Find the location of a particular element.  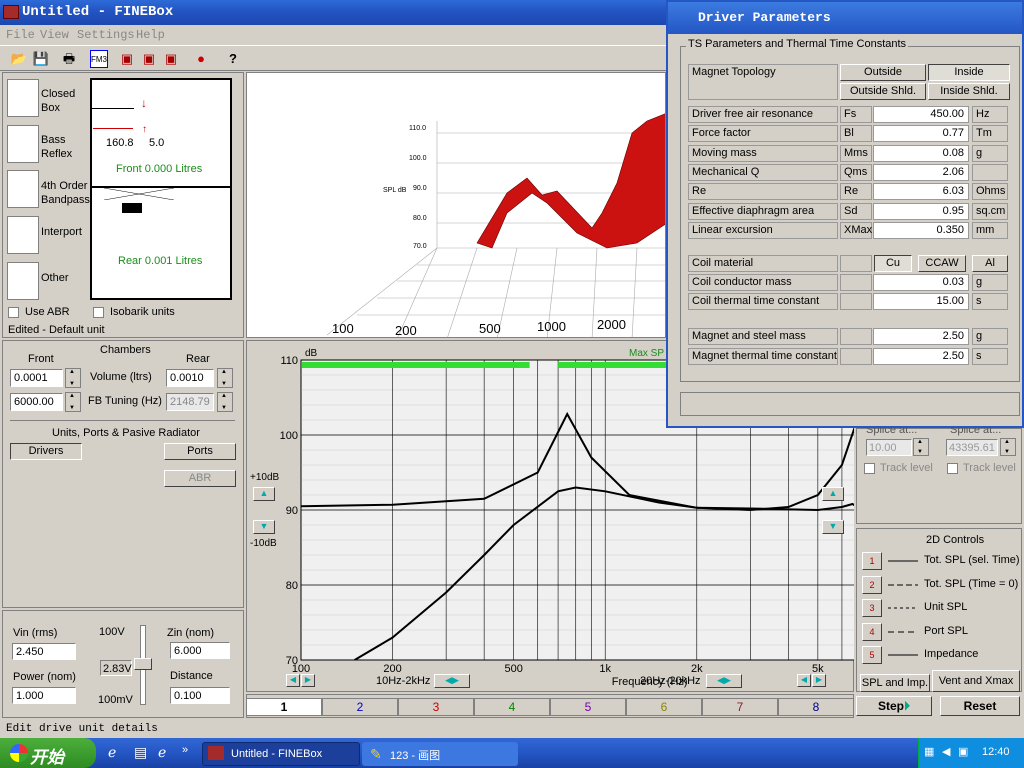

unit-tab-4: 4 is located at coordinates (512, 707).